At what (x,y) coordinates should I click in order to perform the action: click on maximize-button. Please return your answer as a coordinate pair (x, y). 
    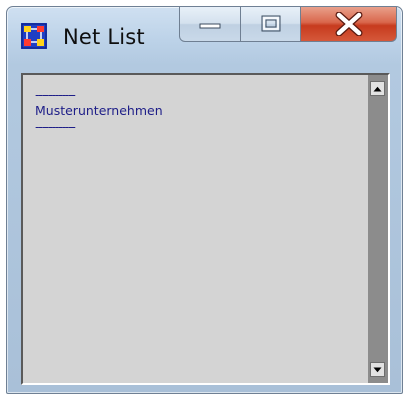
    Looking at the image, I should click on (271, 24).